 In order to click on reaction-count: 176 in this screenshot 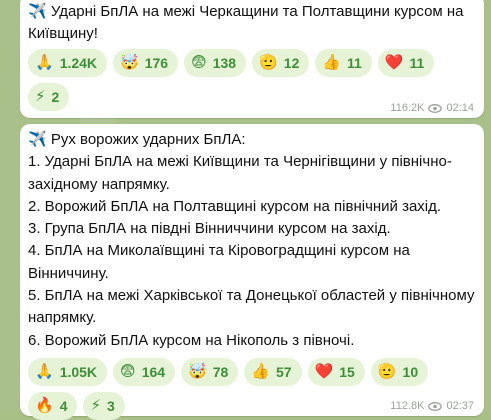, I will do `click(156, 62)`.